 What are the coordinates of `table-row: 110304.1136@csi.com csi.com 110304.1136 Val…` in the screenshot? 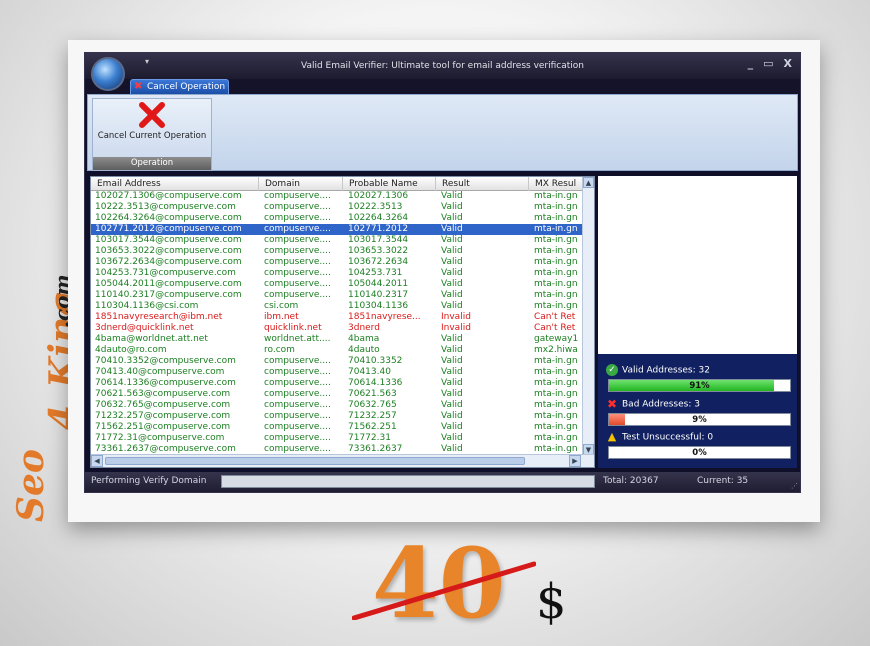 It's located at (342, 306).